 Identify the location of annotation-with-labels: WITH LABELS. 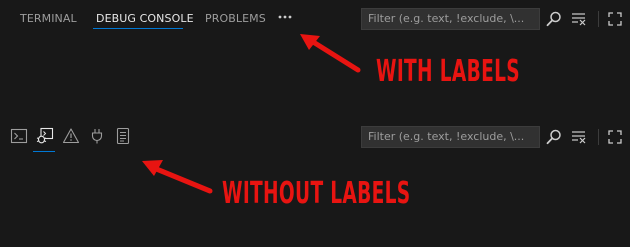
(448, 71).